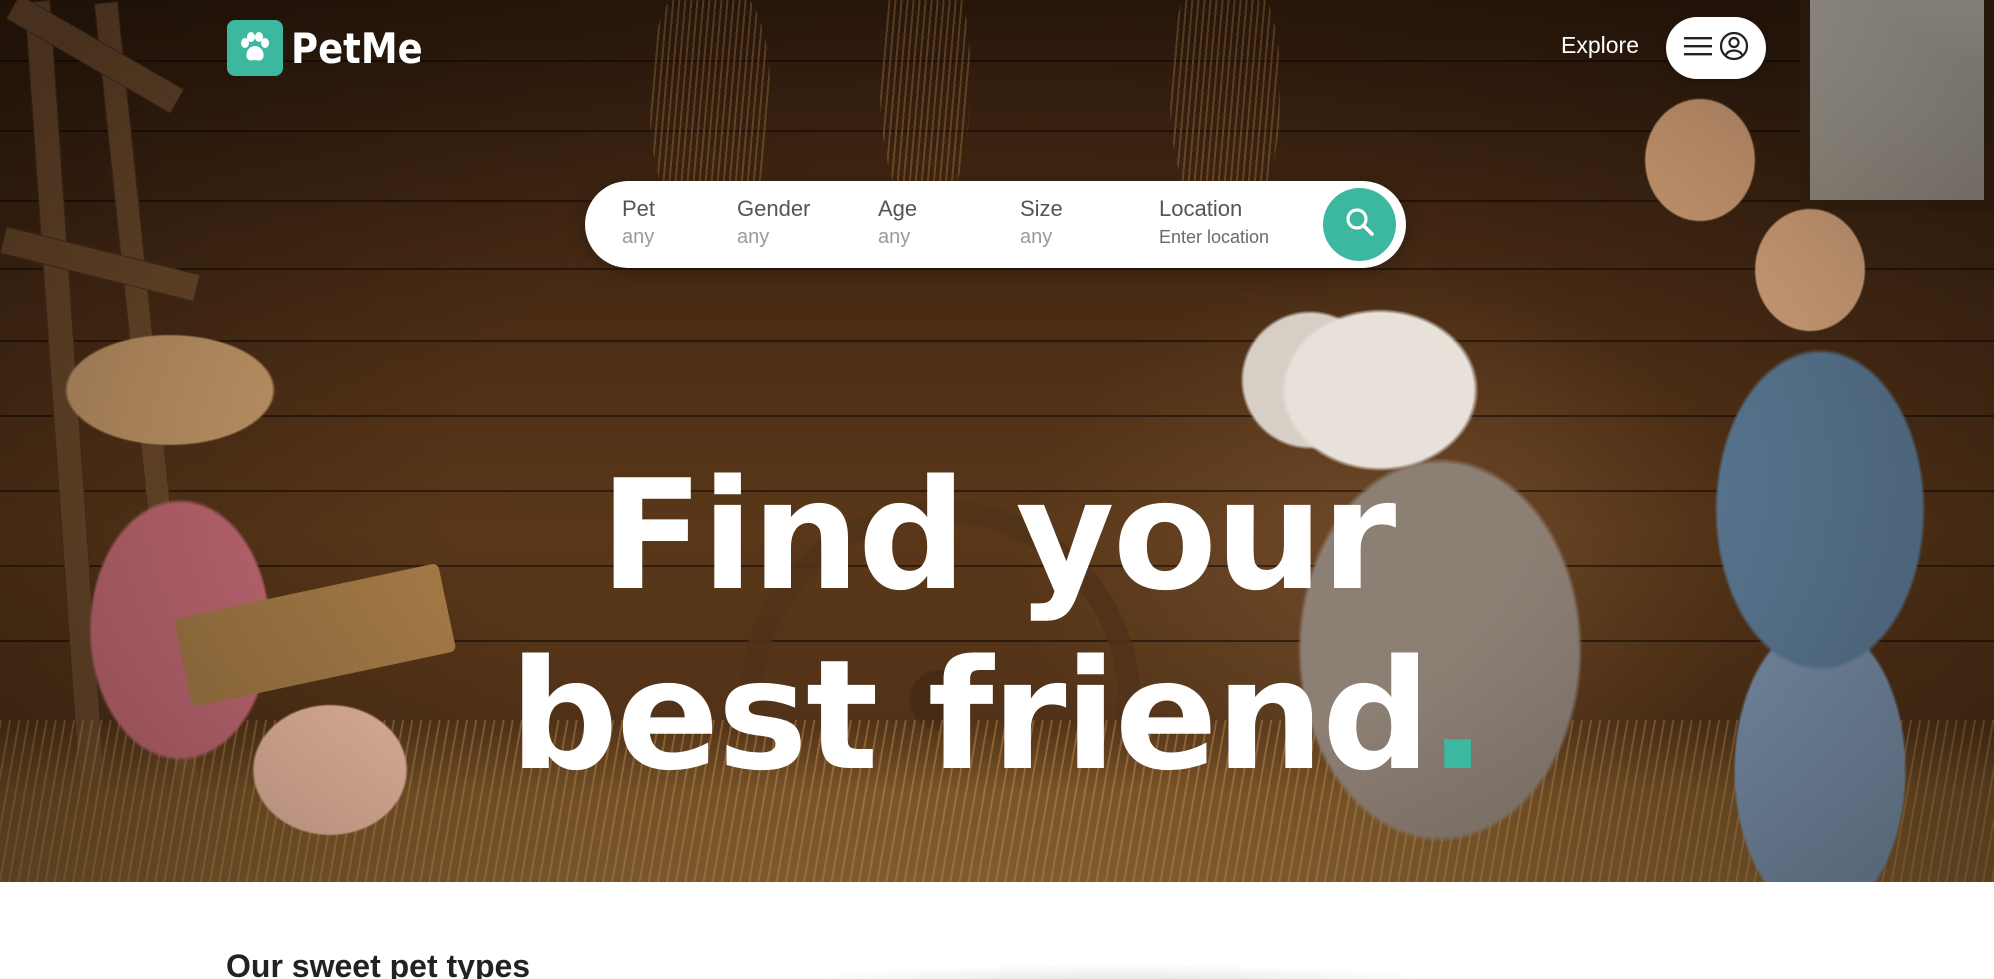  What do you see at coordinates (774, 208) in the screenshot?
I see `gender-filter-label: Gender` at bounding box center [774, 208].